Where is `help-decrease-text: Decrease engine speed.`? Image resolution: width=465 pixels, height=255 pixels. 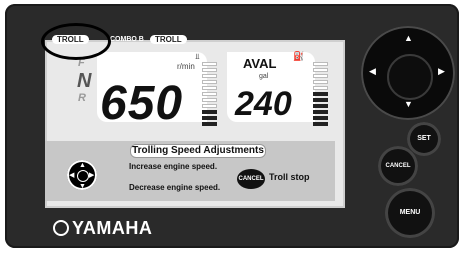
help-decrease-text: Decrease engine speed. is located at coordinates (175, 187).